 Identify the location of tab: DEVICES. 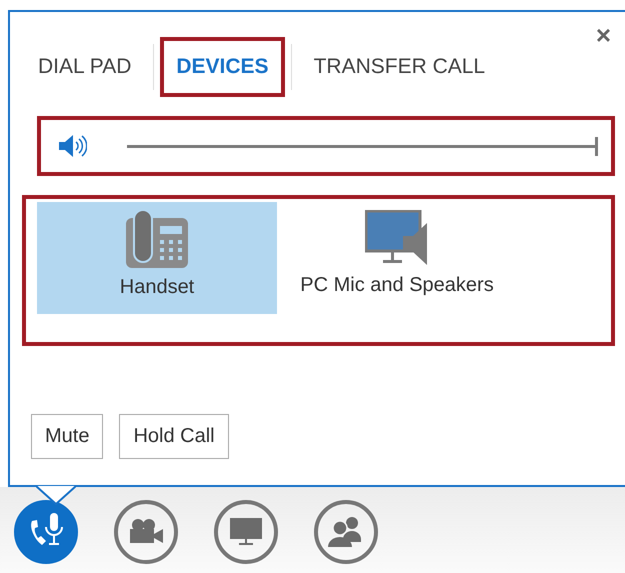
(222, 67).